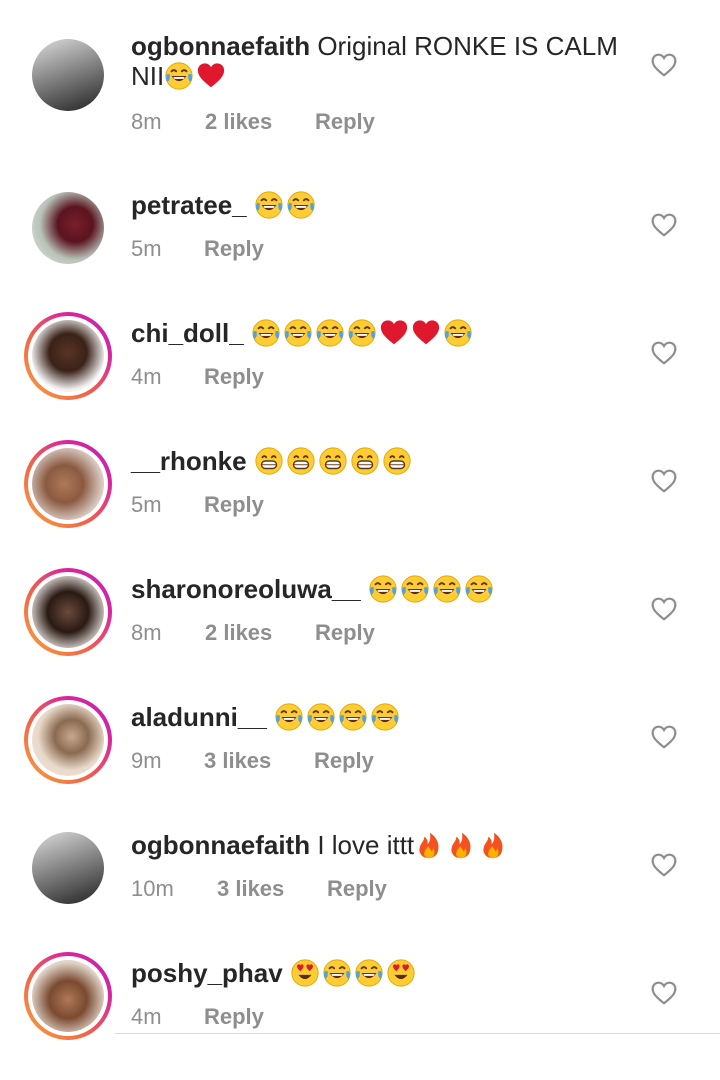 This screenshot has height=1080, width=720. What do you see at coordinates (360, 248) in the screenshot?
I see `comment-item: petratee_ 5m Reply` at bounding box center [360, 248].